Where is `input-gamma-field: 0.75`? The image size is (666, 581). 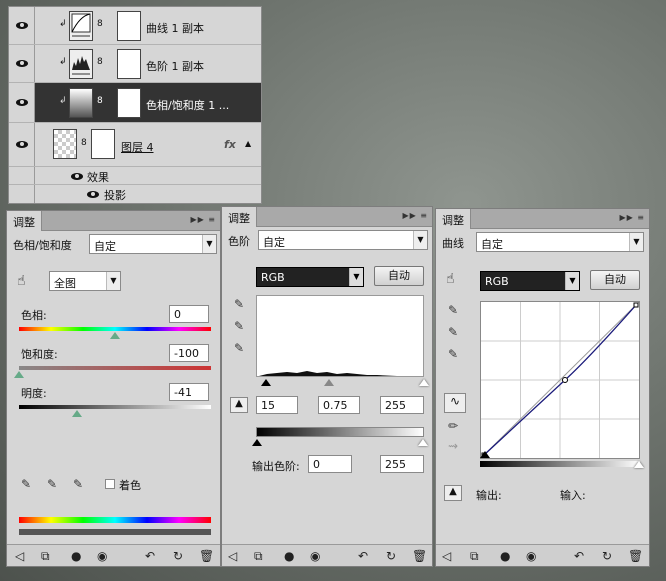
input-gamma-field: 0.75 is located at coordinates (339, 405).